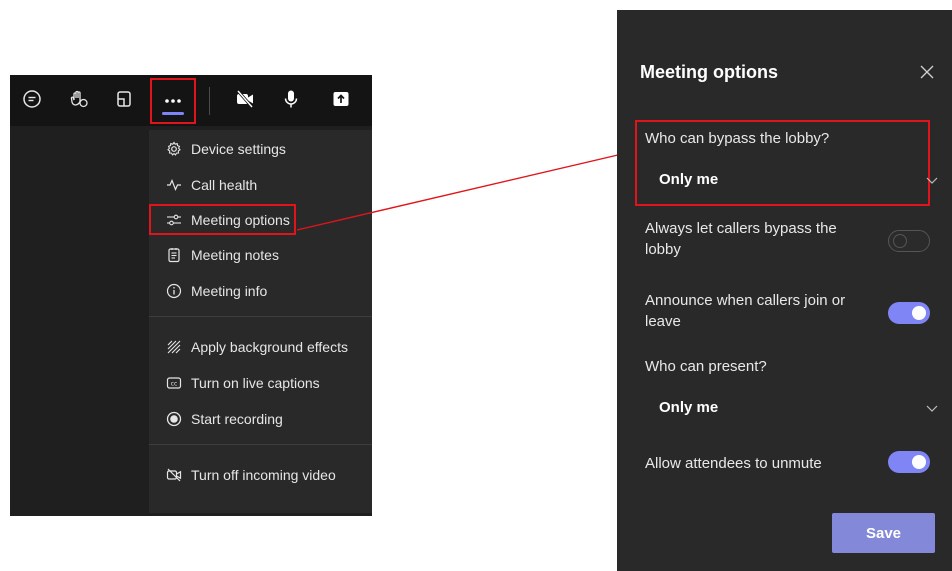  What do you see at coordinates (174, 255) in the screenshot?
I see `notes-icon` at bounding box center [174, 255].